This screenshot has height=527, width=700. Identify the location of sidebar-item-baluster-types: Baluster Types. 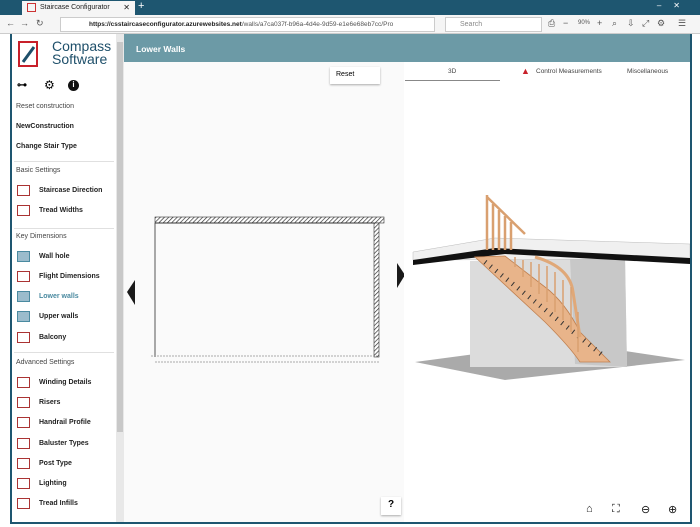
(64, 443).